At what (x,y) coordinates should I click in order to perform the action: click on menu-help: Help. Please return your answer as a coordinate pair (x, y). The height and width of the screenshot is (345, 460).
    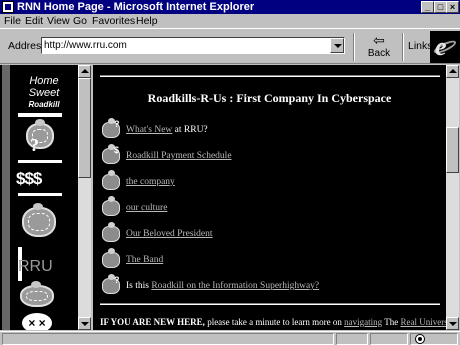
    Looking at the image, I should click on (147, 21).